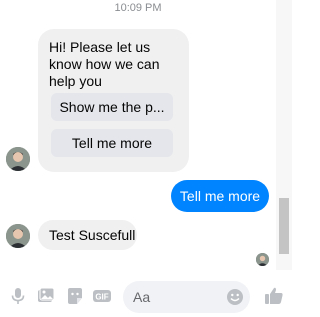 This screenshot has height=317, width=320. Describe the element at coordinates (75, 296) in the screenshot. I see `sticker-icon` at that location.